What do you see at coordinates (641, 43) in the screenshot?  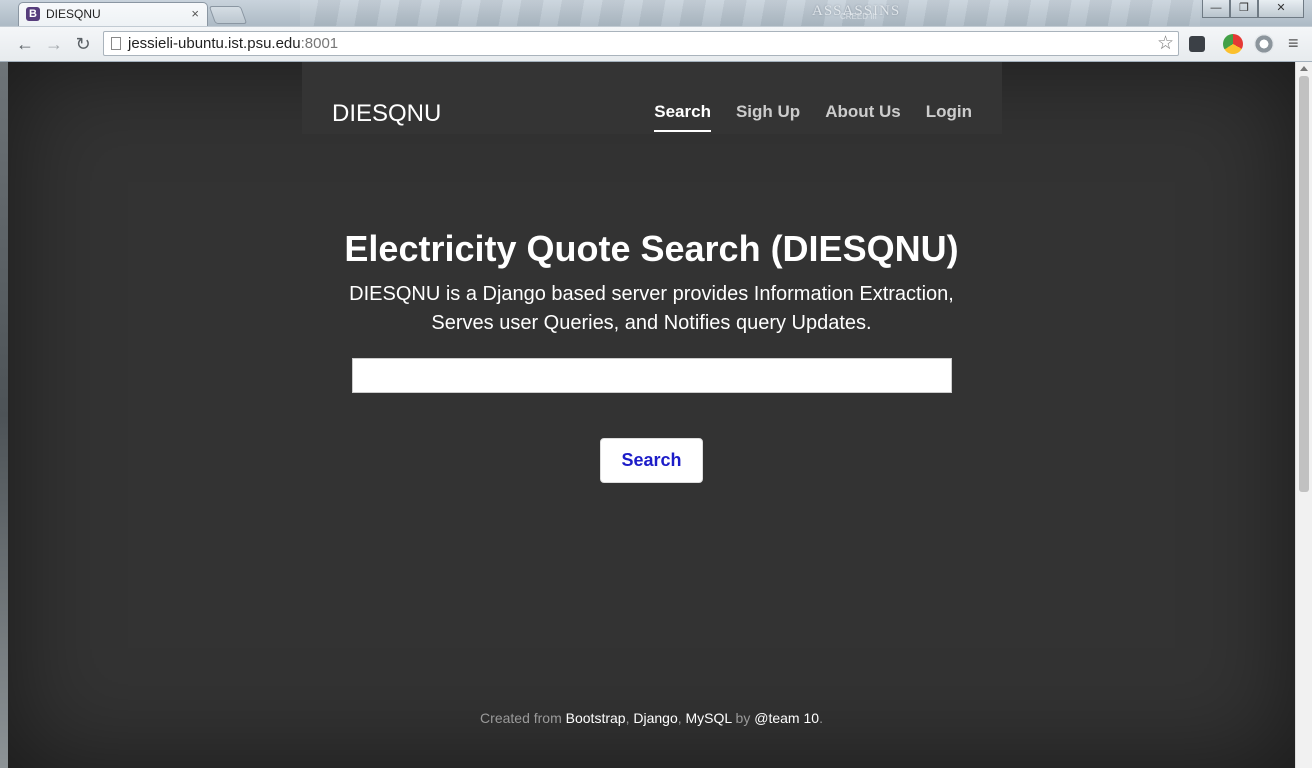 I see `address-bar: jessieli-ubuntu.ist.psu.edu:8001 ☆` at bounding box center [641, 43].